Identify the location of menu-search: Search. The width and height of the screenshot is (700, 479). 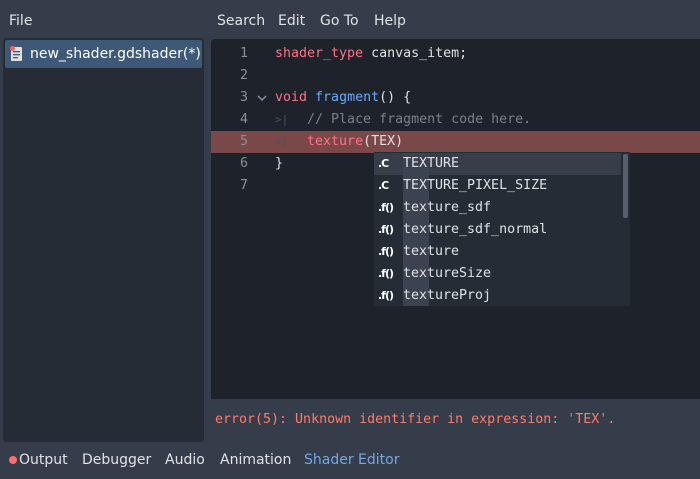
(241, 21).